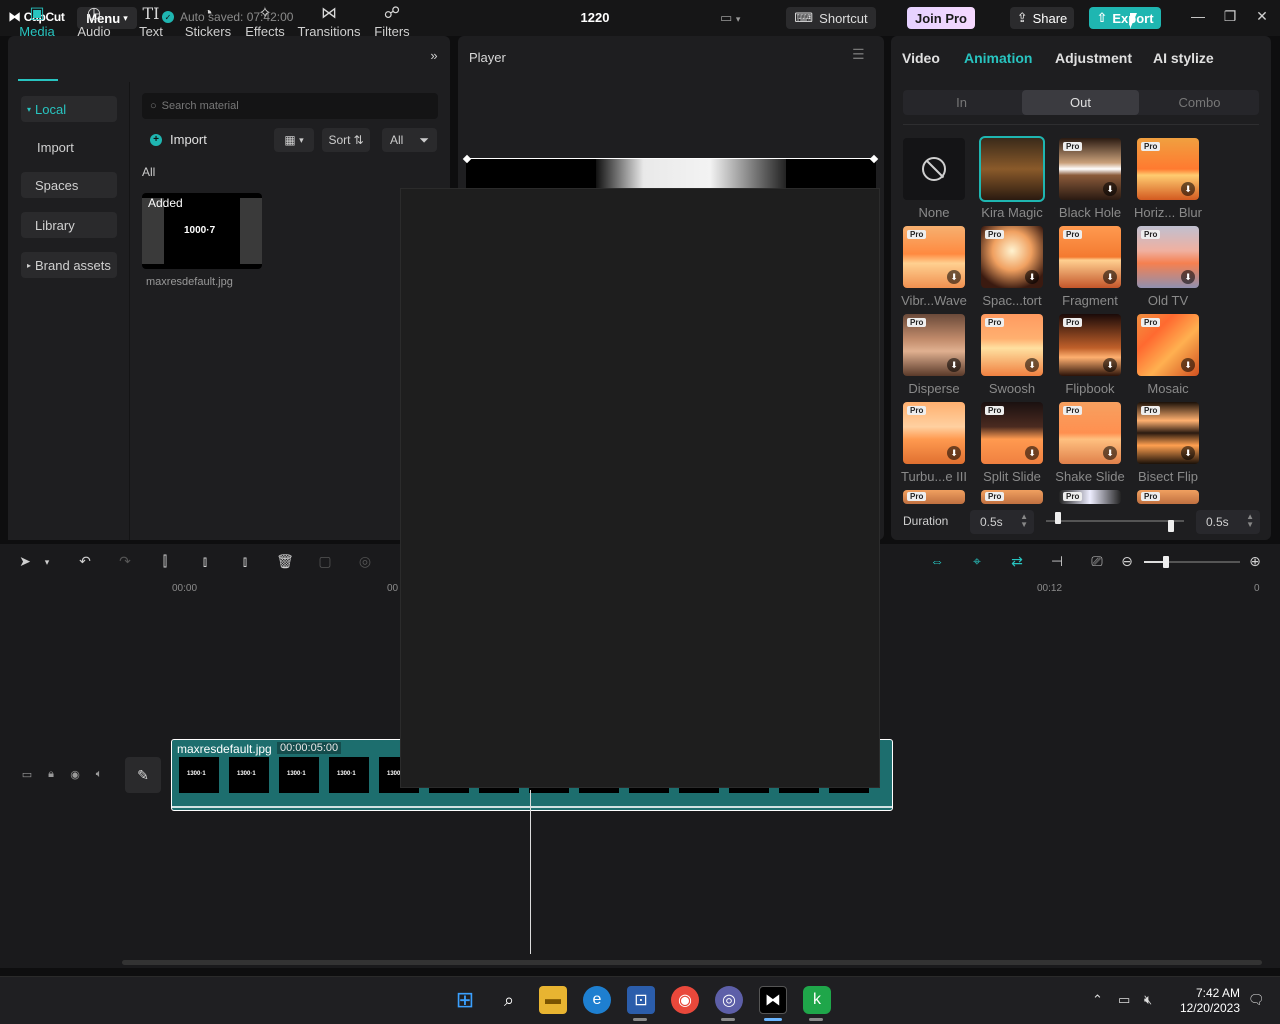 The height and width of the screenshot is (1024, 1280). Describe the element at coordinates (325, 561) in the screenshot. I see `crop-icon: ▢` at that location.